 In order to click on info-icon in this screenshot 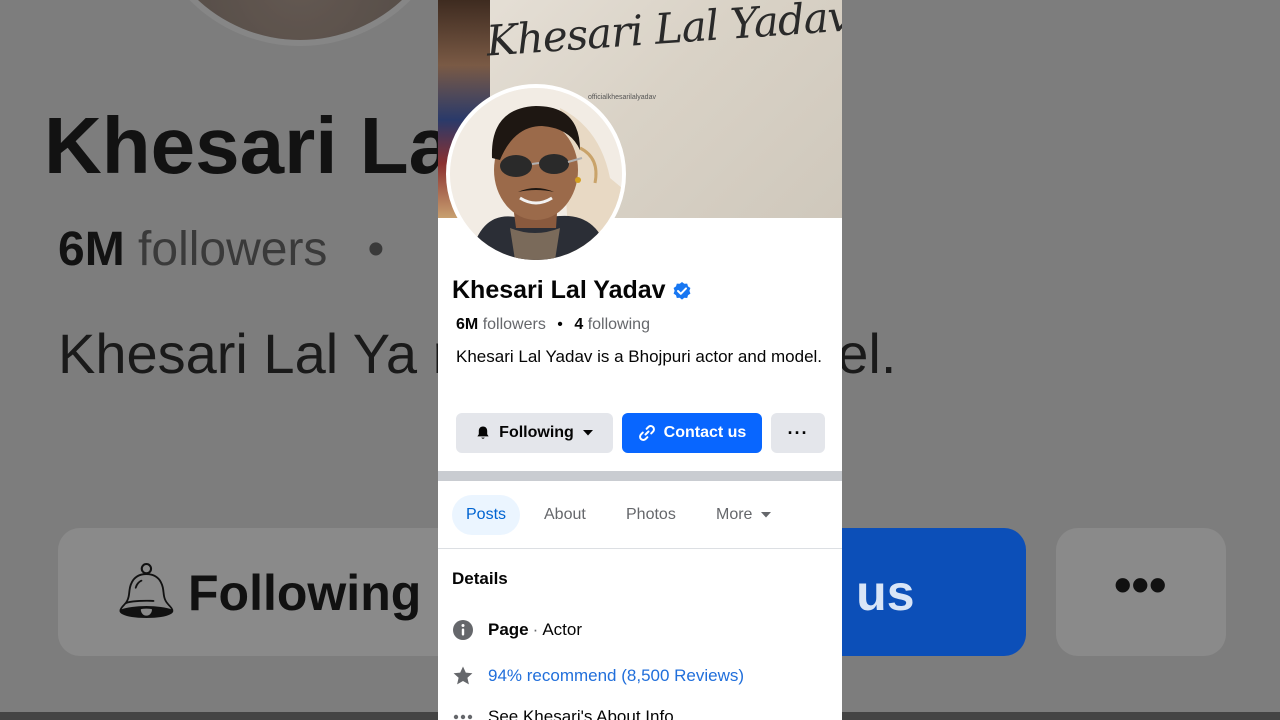, I will do `click(463, 630)`.